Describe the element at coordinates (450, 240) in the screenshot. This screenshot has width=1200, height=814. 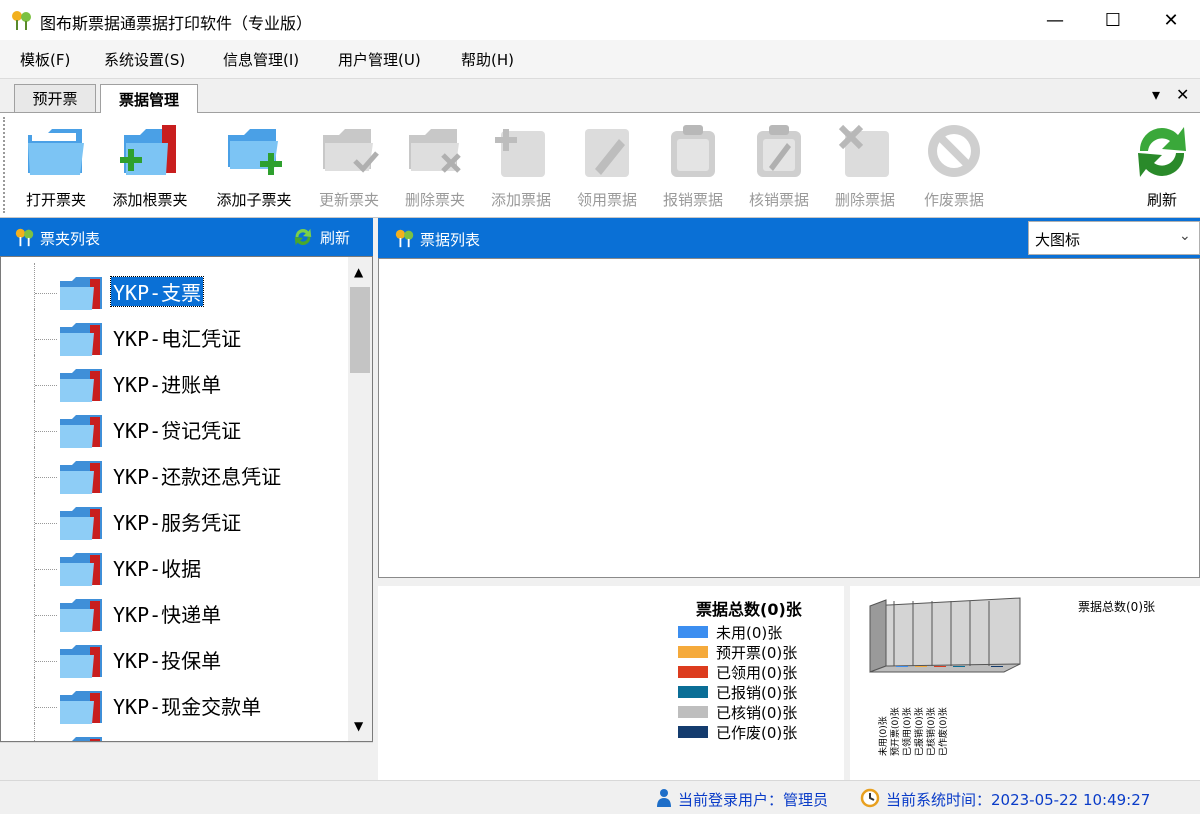
I see `ticket-list-title: 票据列表` at that location.